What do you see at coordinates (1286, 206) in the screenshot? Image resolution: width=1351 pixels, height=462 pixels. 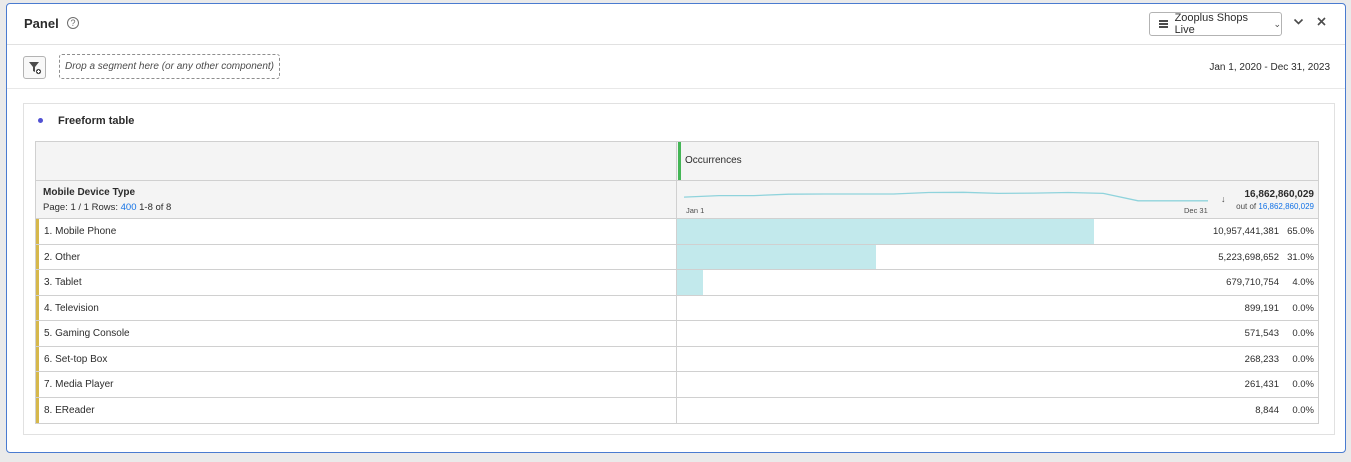 I see `total-of-value: 16,862,860,029` at bounding box center [1286, 206].